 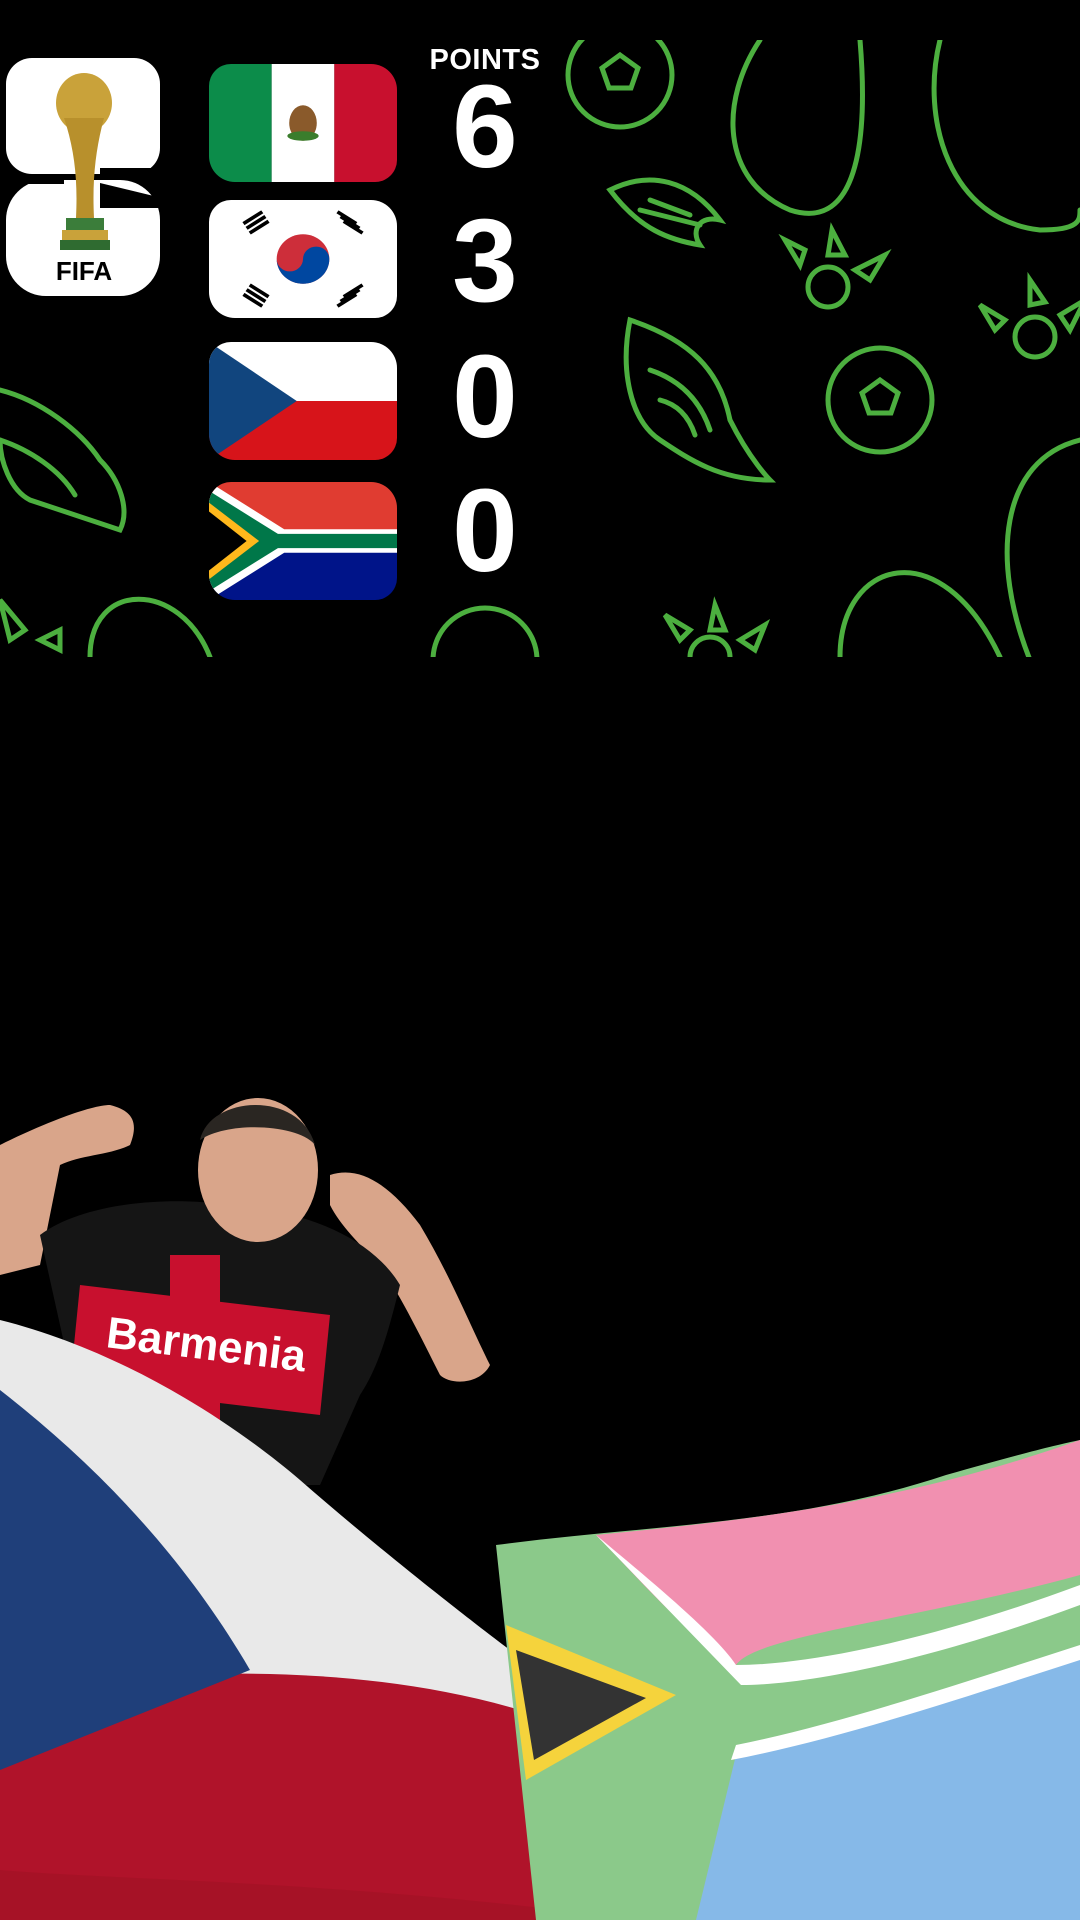 What do you see at coordinates (303, 401) in the screenshot?
I see `czech-flag-icon` at bounding box center [303, 401].